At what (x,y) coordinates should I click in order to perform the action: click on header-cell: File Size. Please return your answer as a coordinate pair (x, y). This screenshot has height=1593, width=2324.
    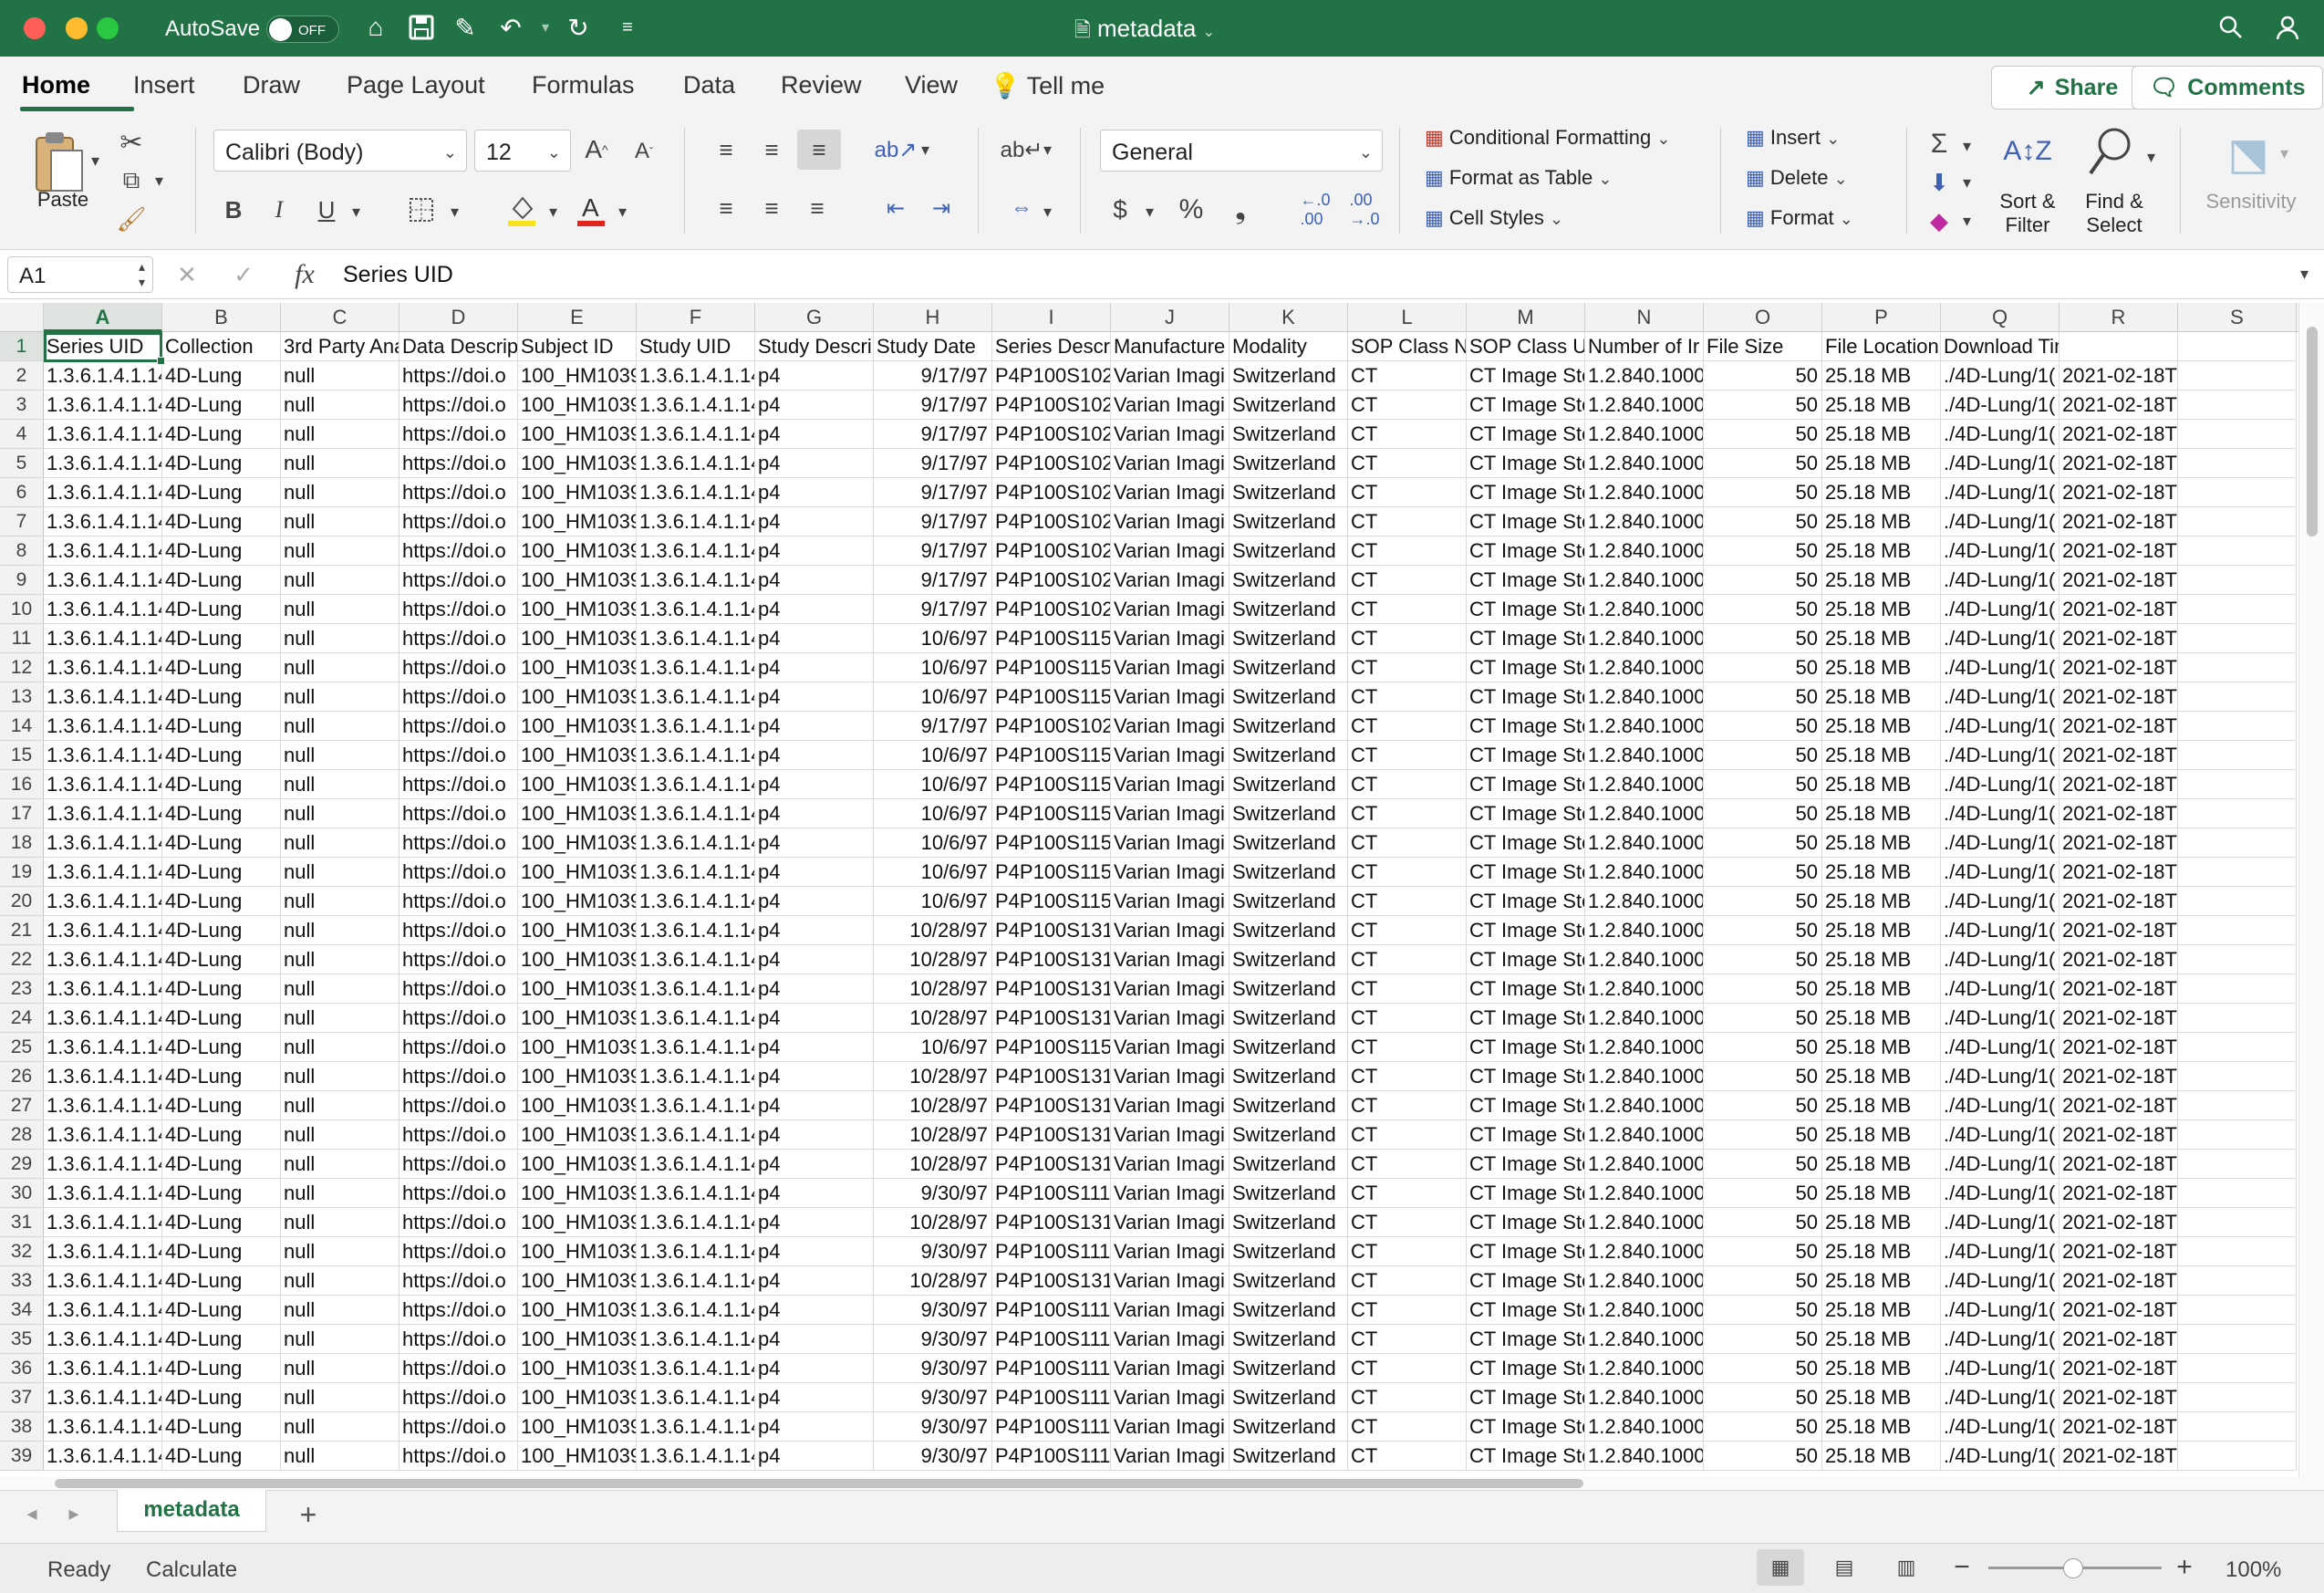
    Looking at the image, I should click on (1763, 346).